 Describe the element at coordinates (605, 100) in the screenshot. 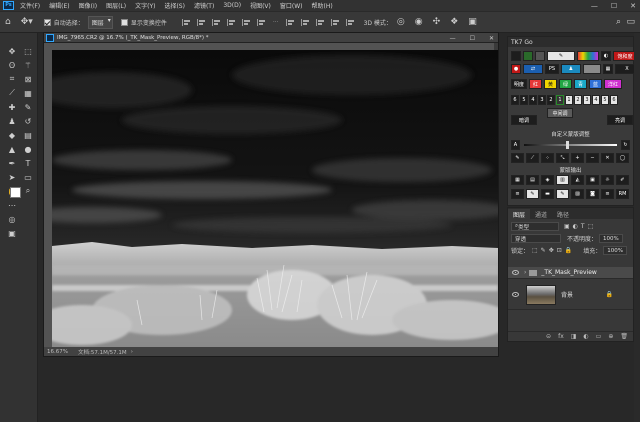

I see `tk-num-5b: 5` at that location.